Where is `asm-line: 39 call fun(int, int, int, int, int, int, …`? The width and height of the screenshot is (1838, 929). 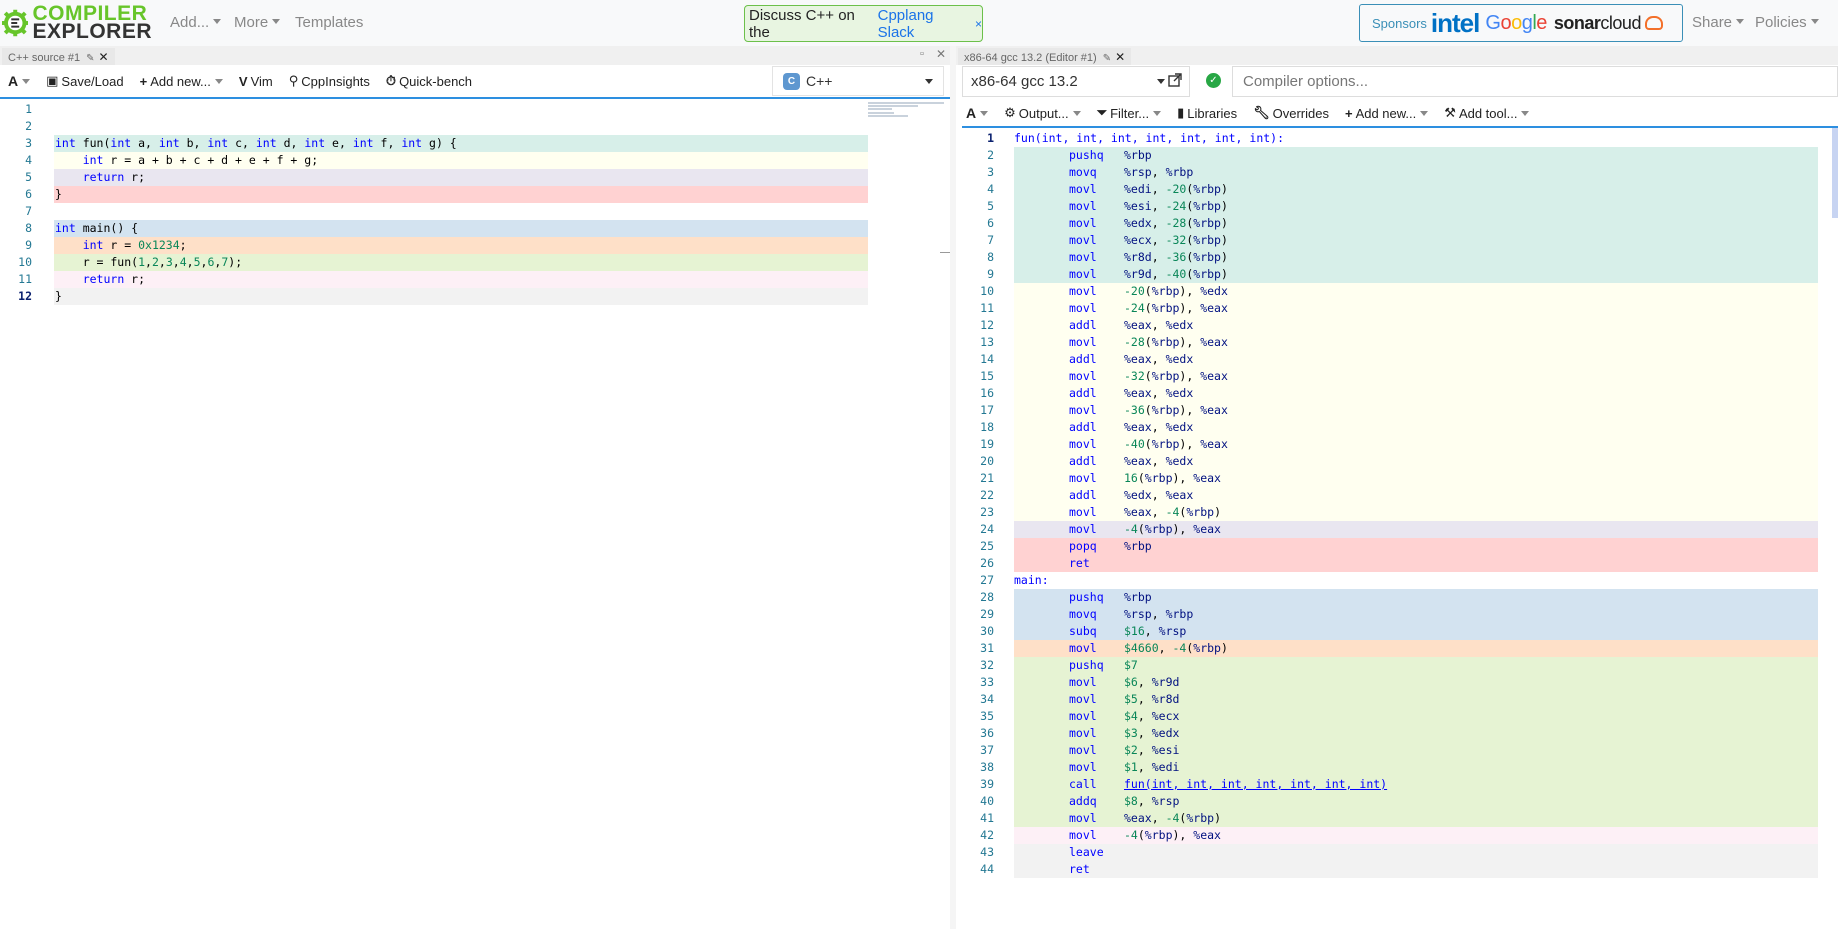
asm-line: 39 call fun(int, int, int, int, int, int, … is located at coordinates (1392, 784).